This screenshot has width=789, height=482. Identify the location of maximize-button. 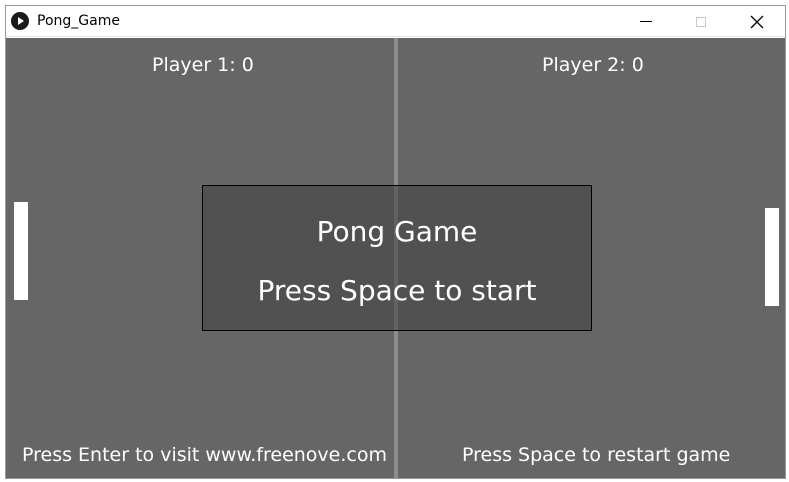
(701, 21).